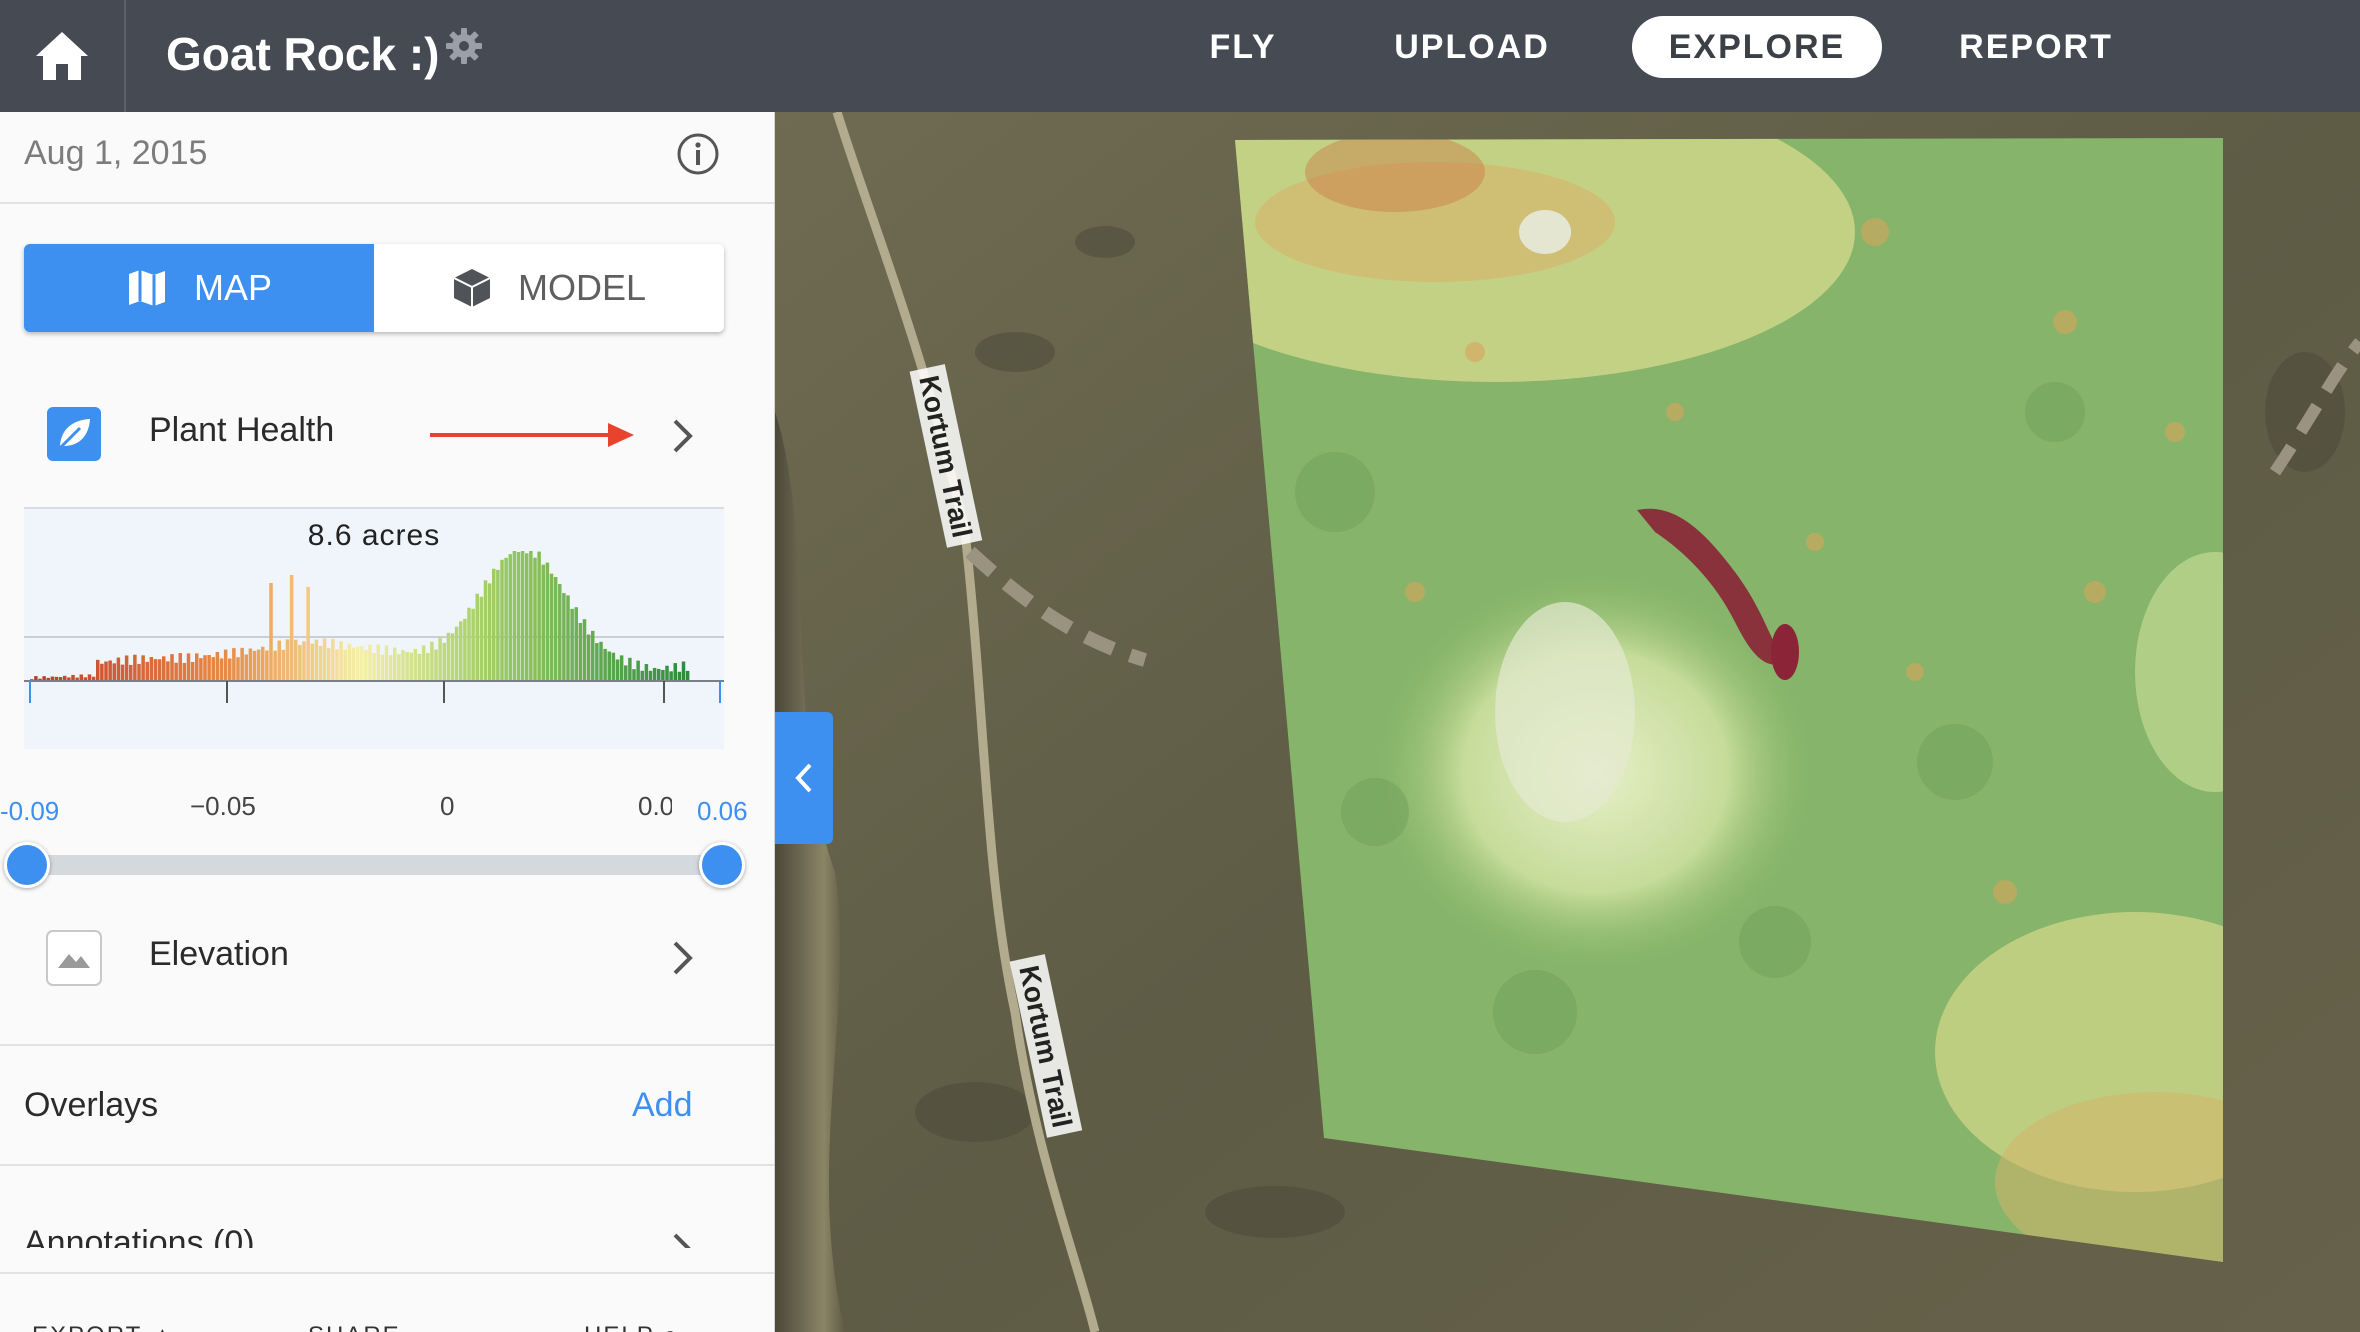  What do you see at coordinates (722, 865) in the screenshot?
I see `range-slider-max-handle` at bounding box center [722, 865].